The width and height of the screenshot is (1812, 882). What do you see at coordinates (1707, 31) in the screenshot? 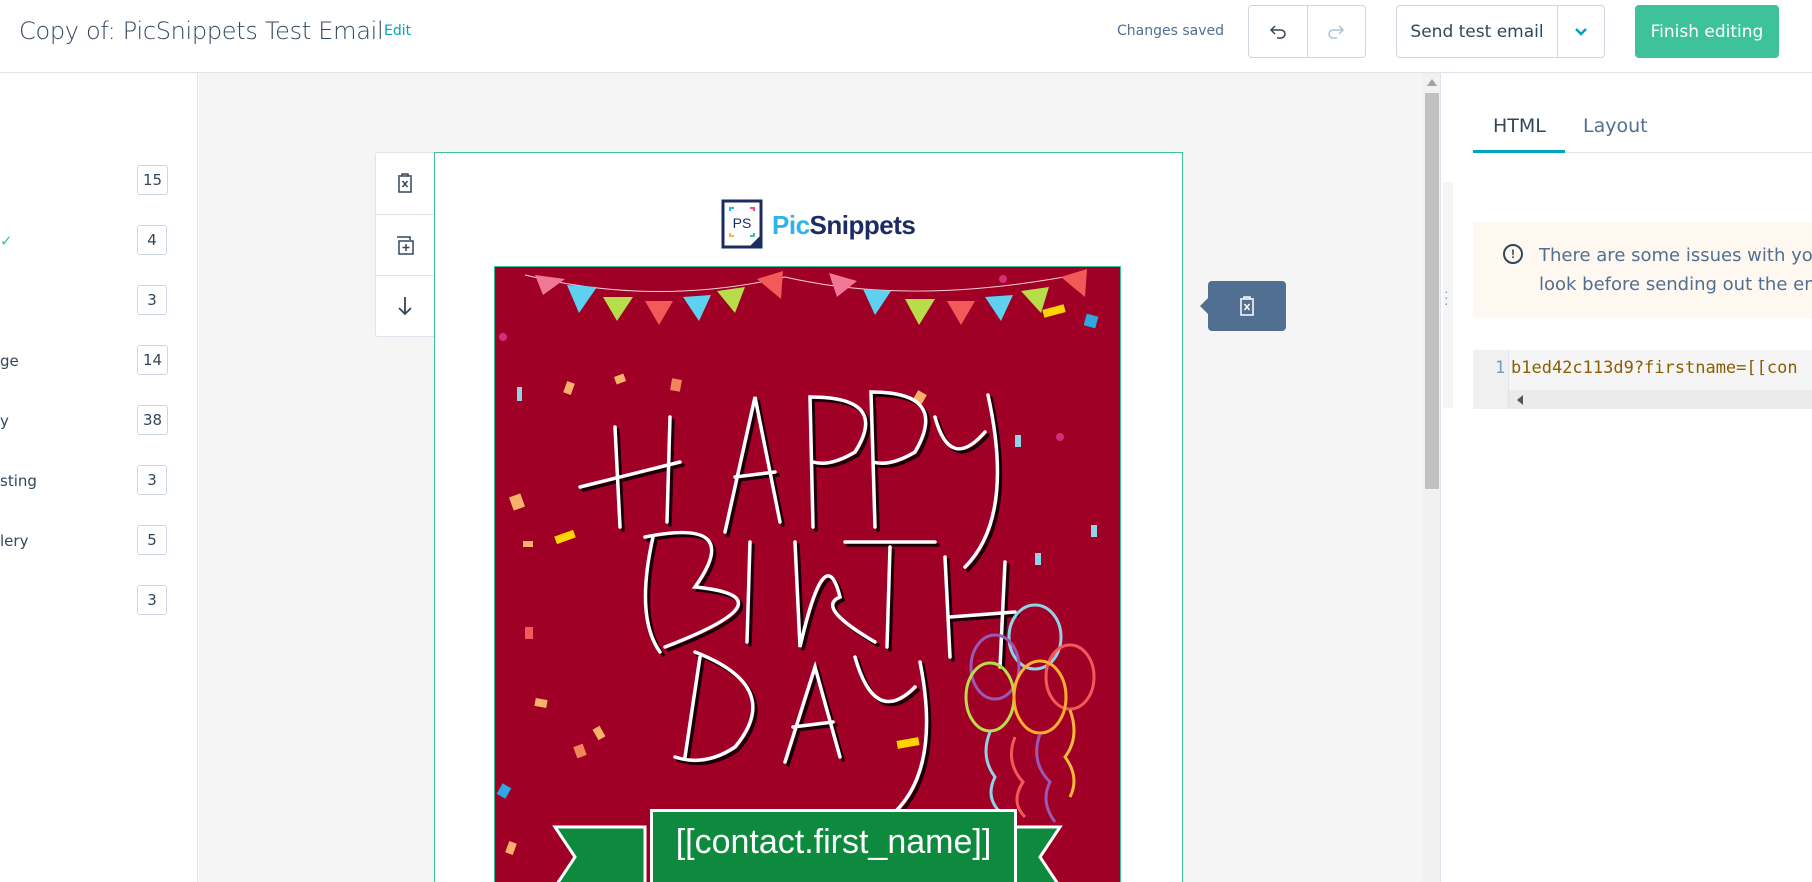
I see `finish-editing-button: Finish editing` at bounding box center [1707, 31].